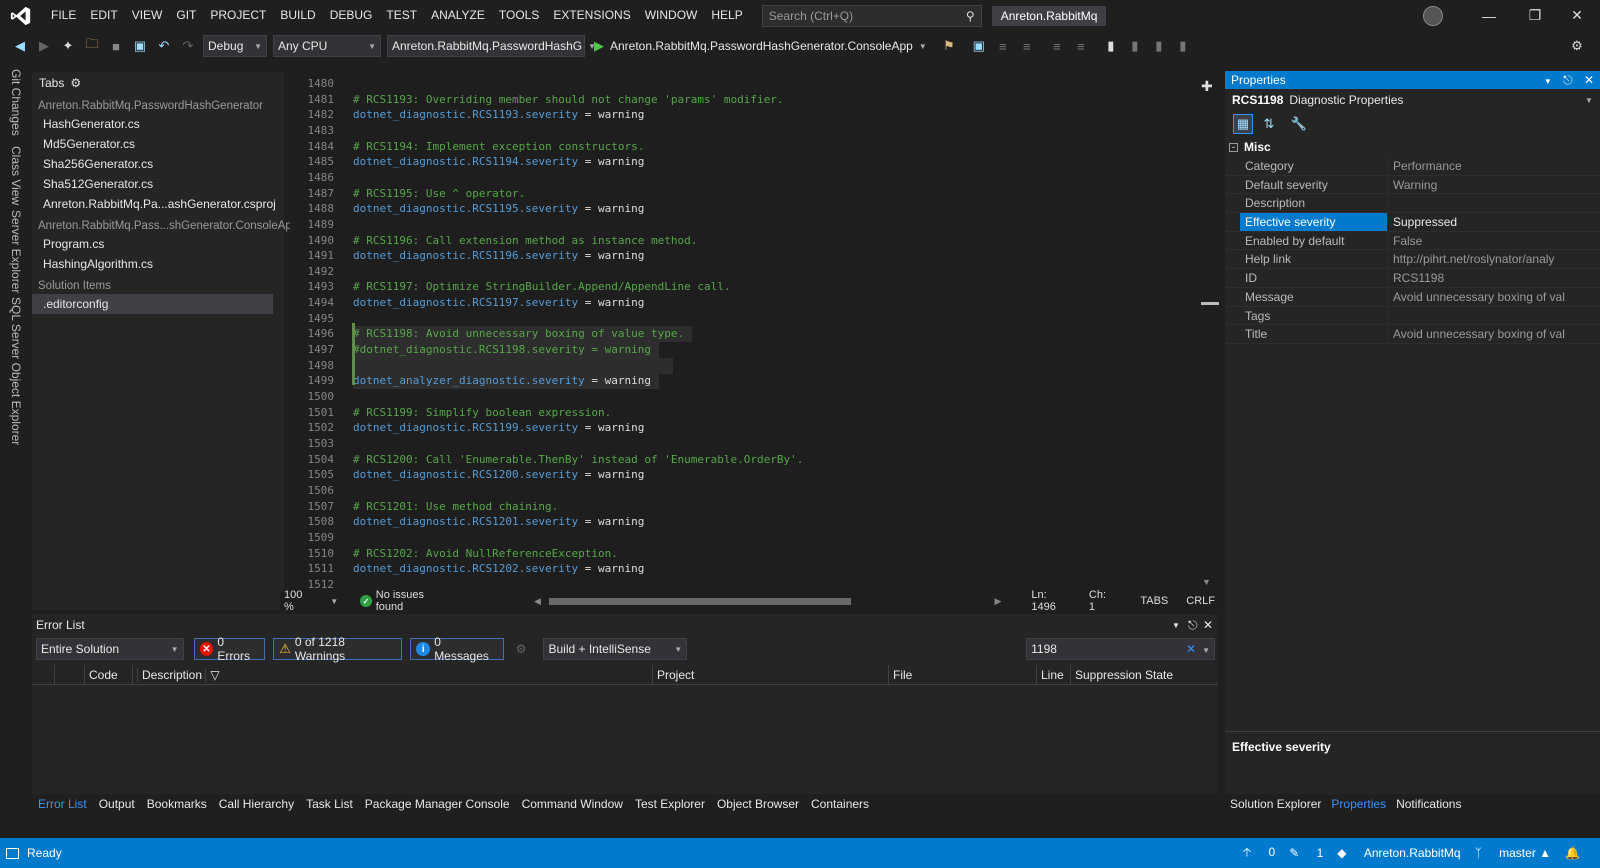  Describe the element at coordinates (1412, 334) in the screenshot. I see `property-row: Title Avoid unnecessary boxing of val` at that location.